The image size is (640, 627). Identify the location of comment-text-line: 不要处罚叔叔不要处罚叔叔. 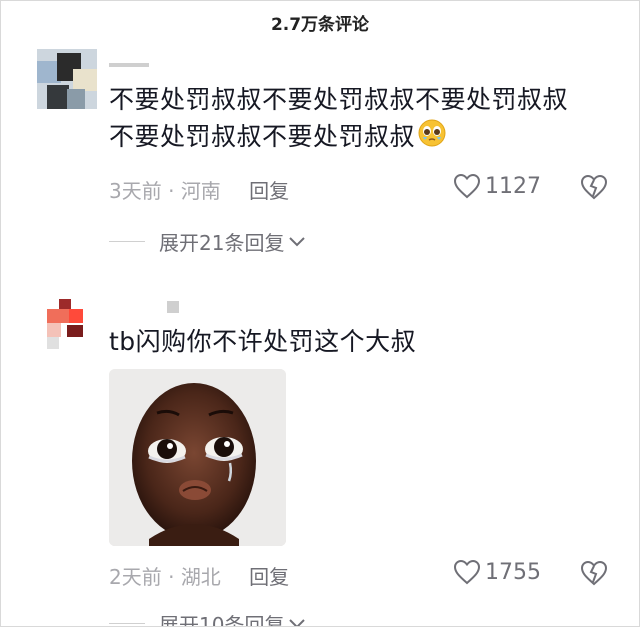
(262, 136).